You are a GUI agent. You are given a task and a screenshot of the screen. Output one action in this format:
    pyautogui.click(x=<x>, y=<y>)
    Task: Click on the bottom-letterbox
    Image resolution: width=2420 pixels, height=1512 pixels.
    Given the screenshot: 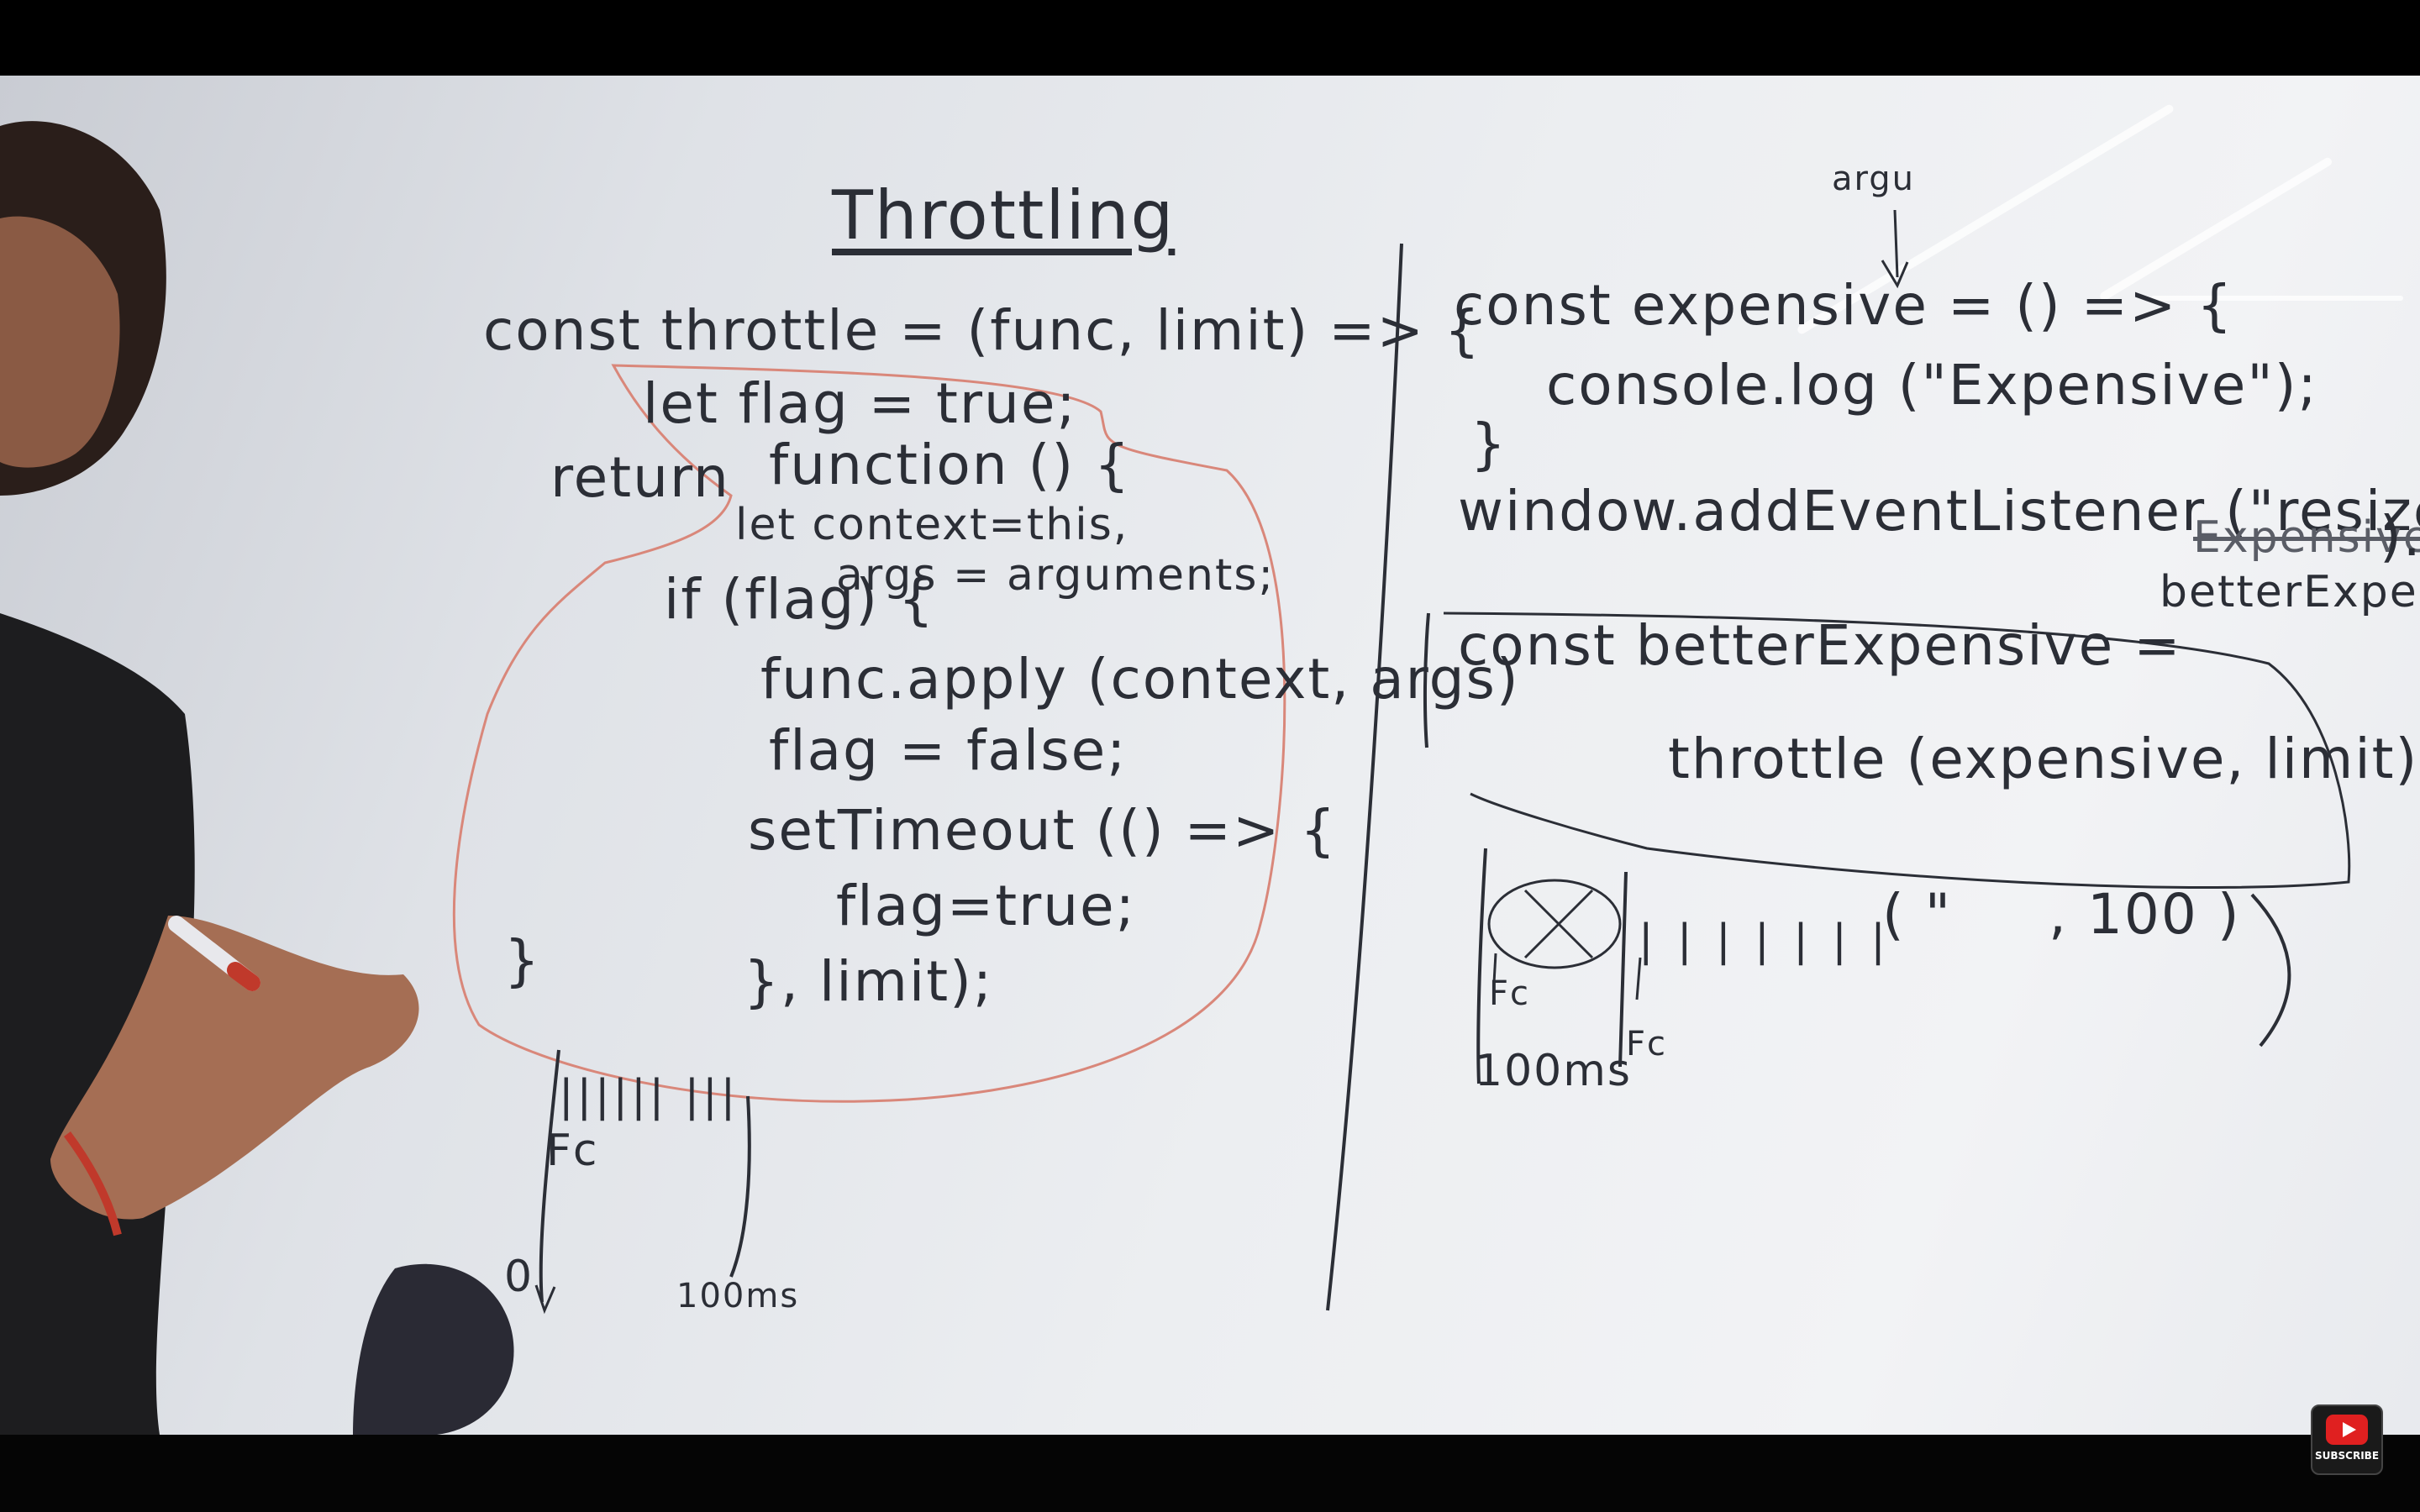 What is the action you would take?
    pyautogui.click(x=1210, y=1473)
    